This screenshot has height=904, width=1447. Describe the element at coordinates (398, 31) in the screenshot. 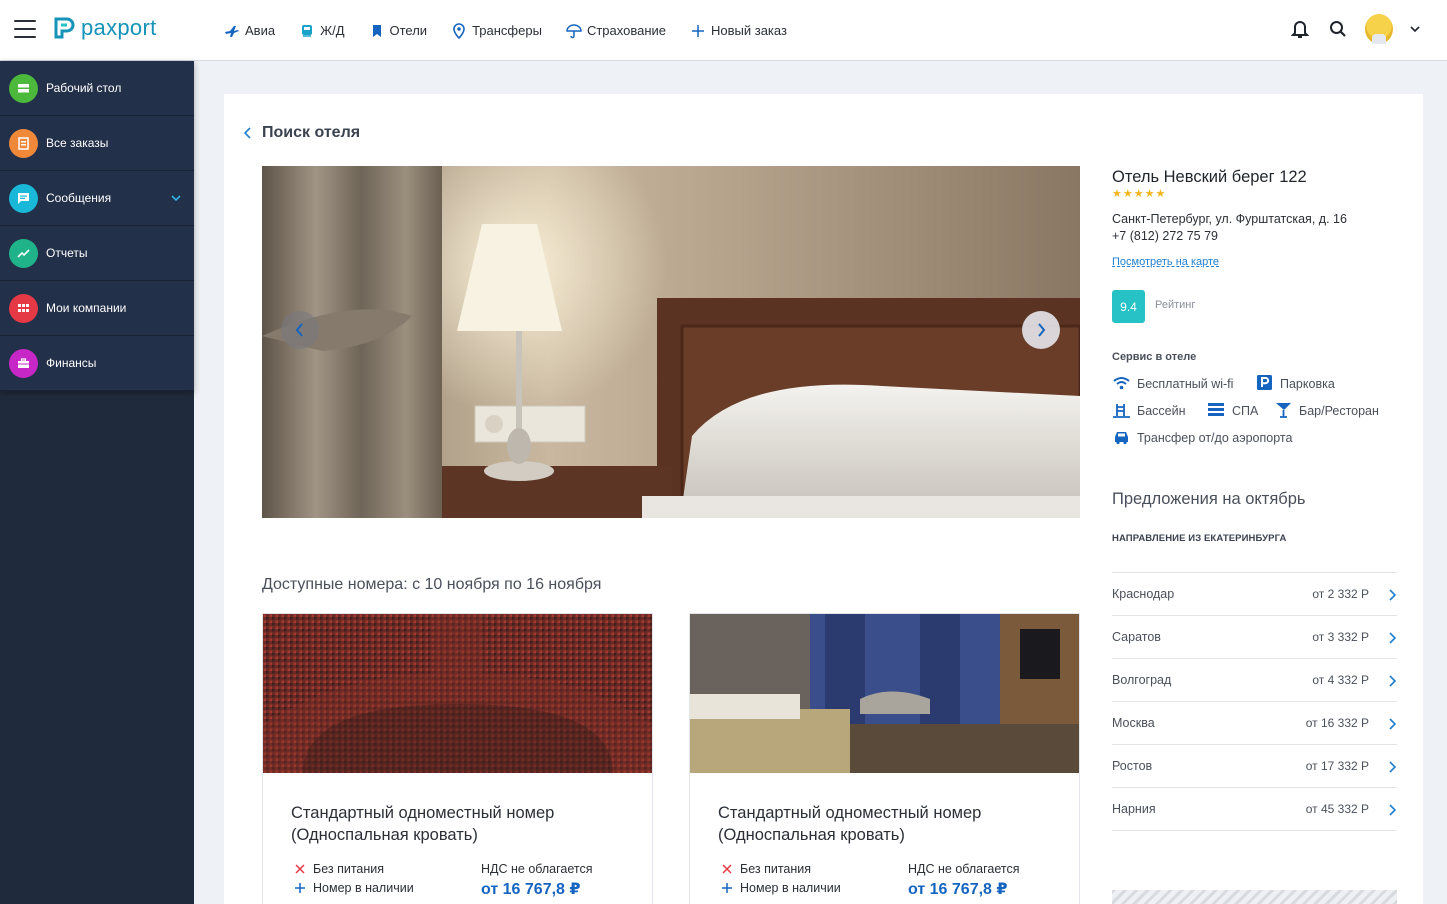

I see `nav-hotels: Отели` at that location.